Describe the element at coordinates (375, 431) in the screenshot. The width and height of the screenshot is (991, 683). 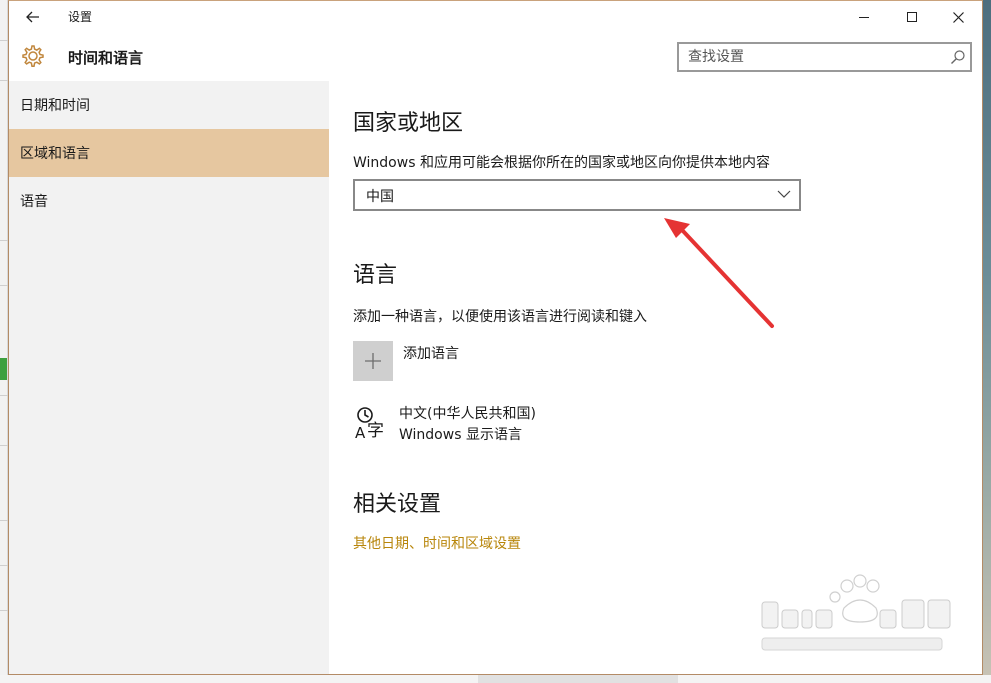
I see `svg-text: 字` at that location.